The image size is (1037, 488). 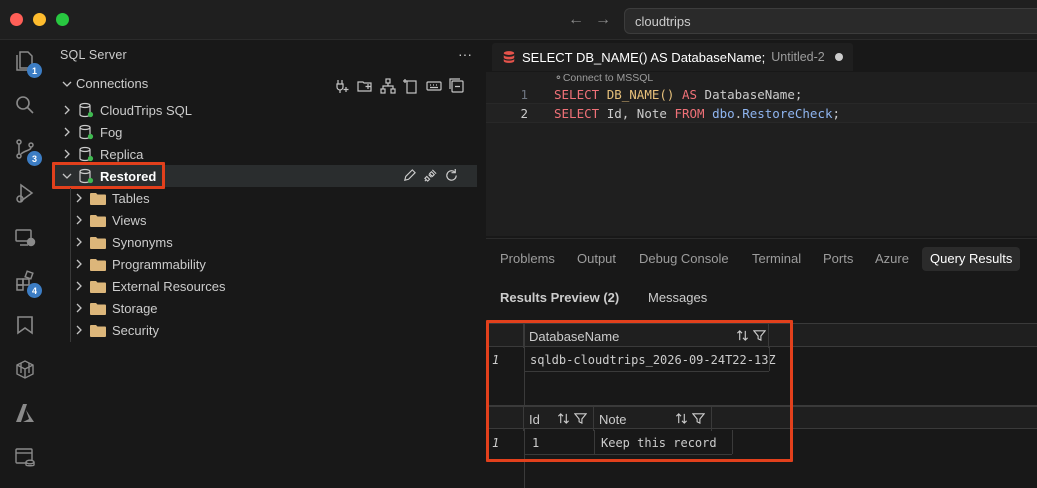 What do you see at coordinates (26, 62) in the screenshot?
I see `explorer-icon: 1` at bounding box center [26, 62].